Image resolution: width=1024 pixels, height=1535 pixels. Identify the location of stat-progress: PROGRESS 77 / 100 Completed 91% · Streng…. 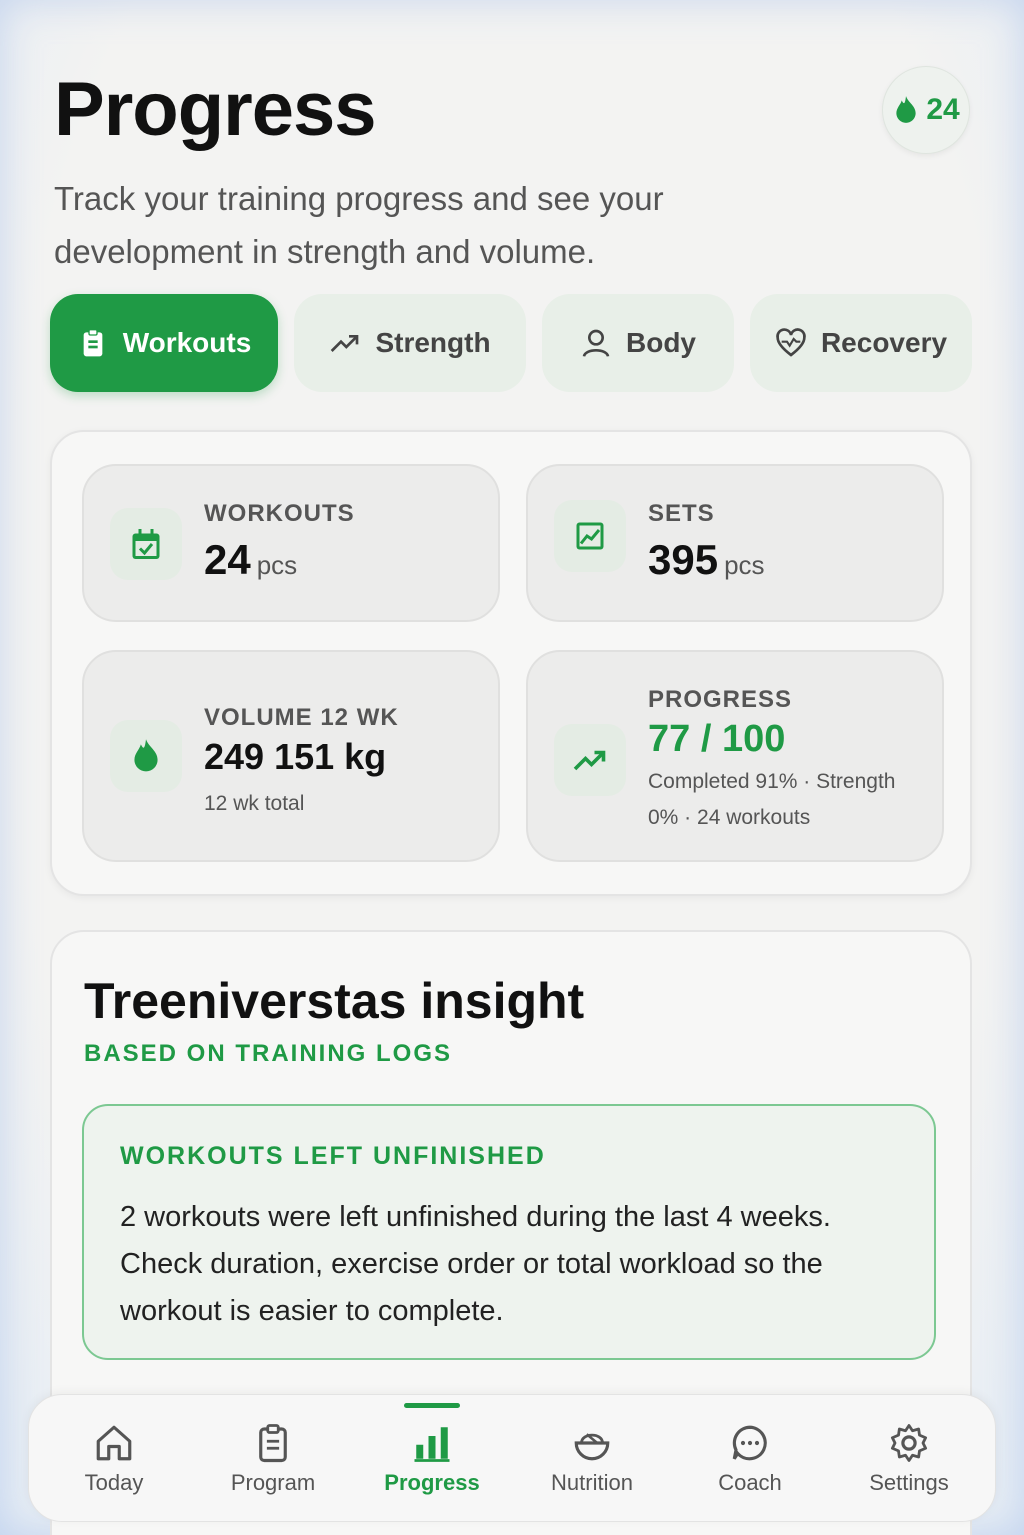
(735, 756).